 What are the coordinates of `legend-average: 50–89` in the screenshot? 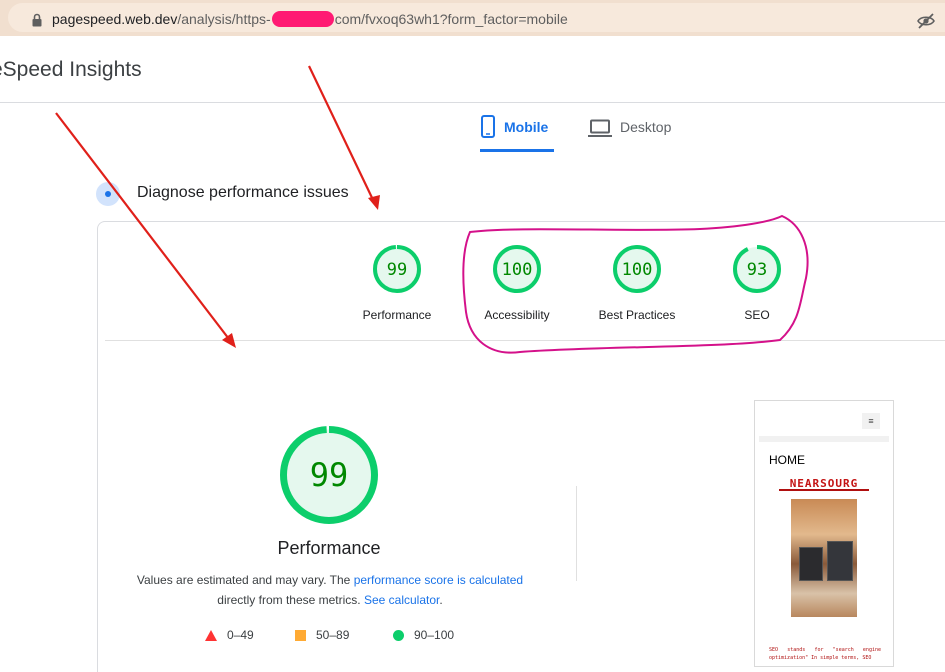 It's located at (322, 635).